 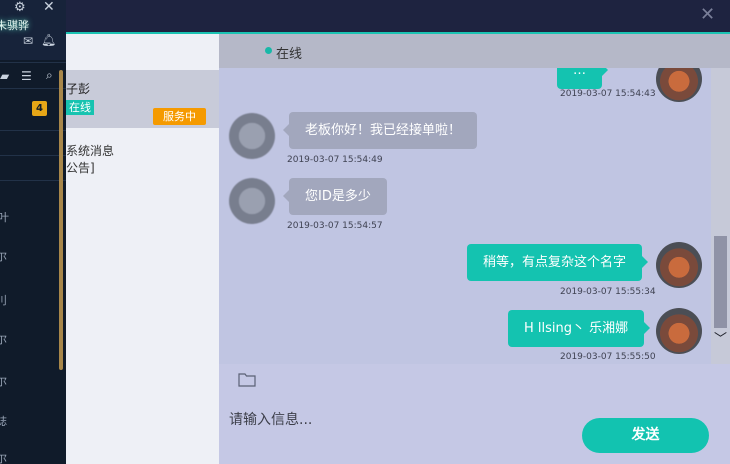 What do you see at coordinates (61, 220) in the screenshot?
I see `panel-scrollbar` at bounding box center [61, 220].